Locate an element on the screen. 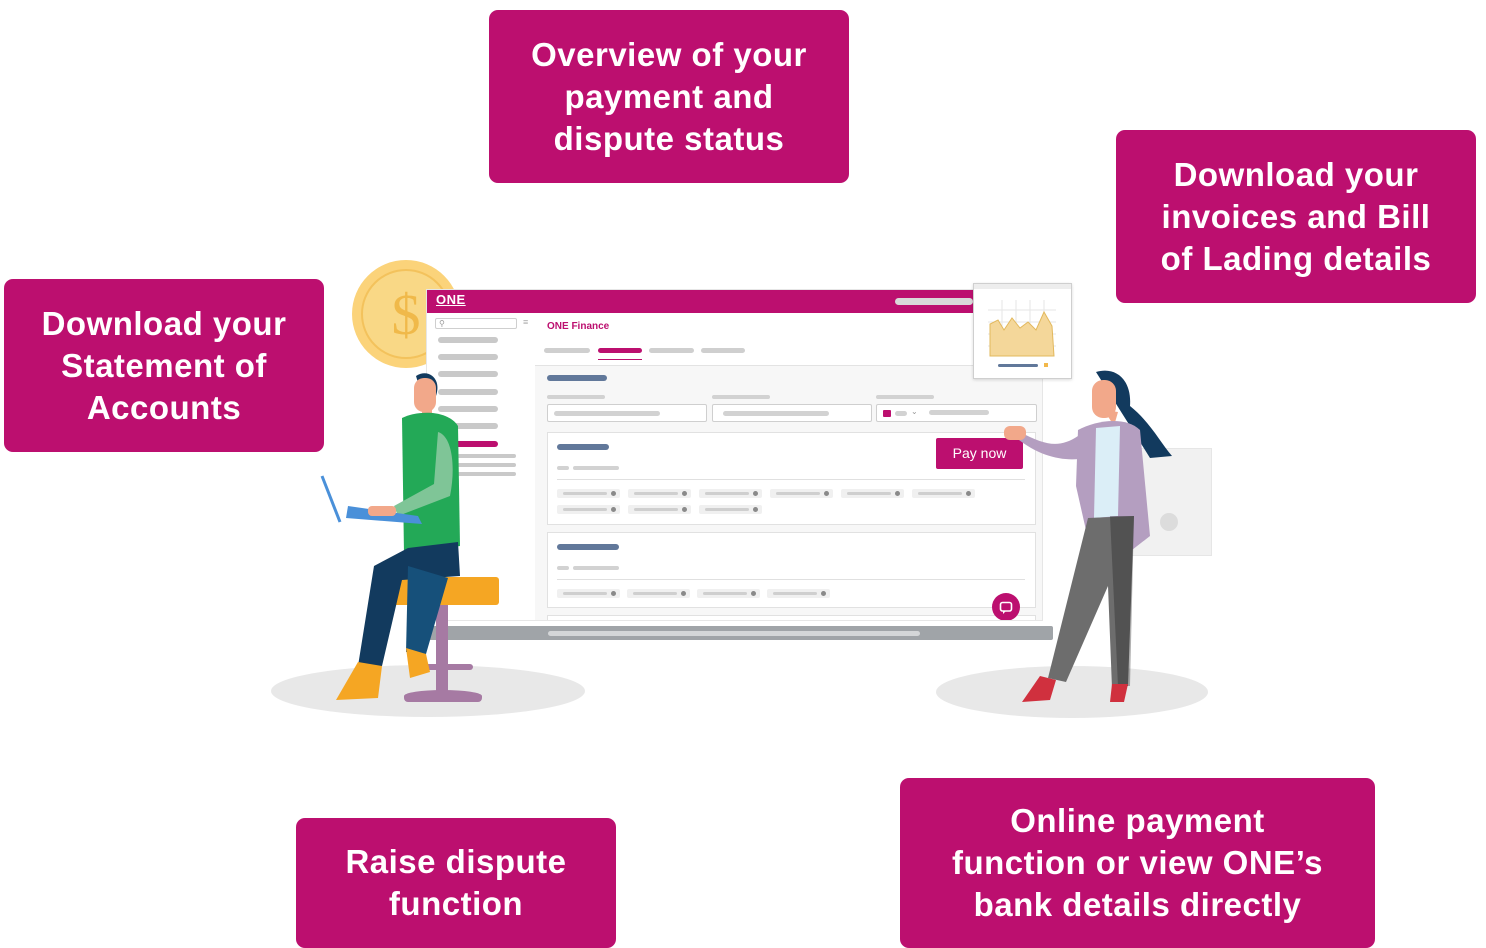 This screenshot has height=948, width=1486. app-header: ONE is located at coordinates (734, 301).